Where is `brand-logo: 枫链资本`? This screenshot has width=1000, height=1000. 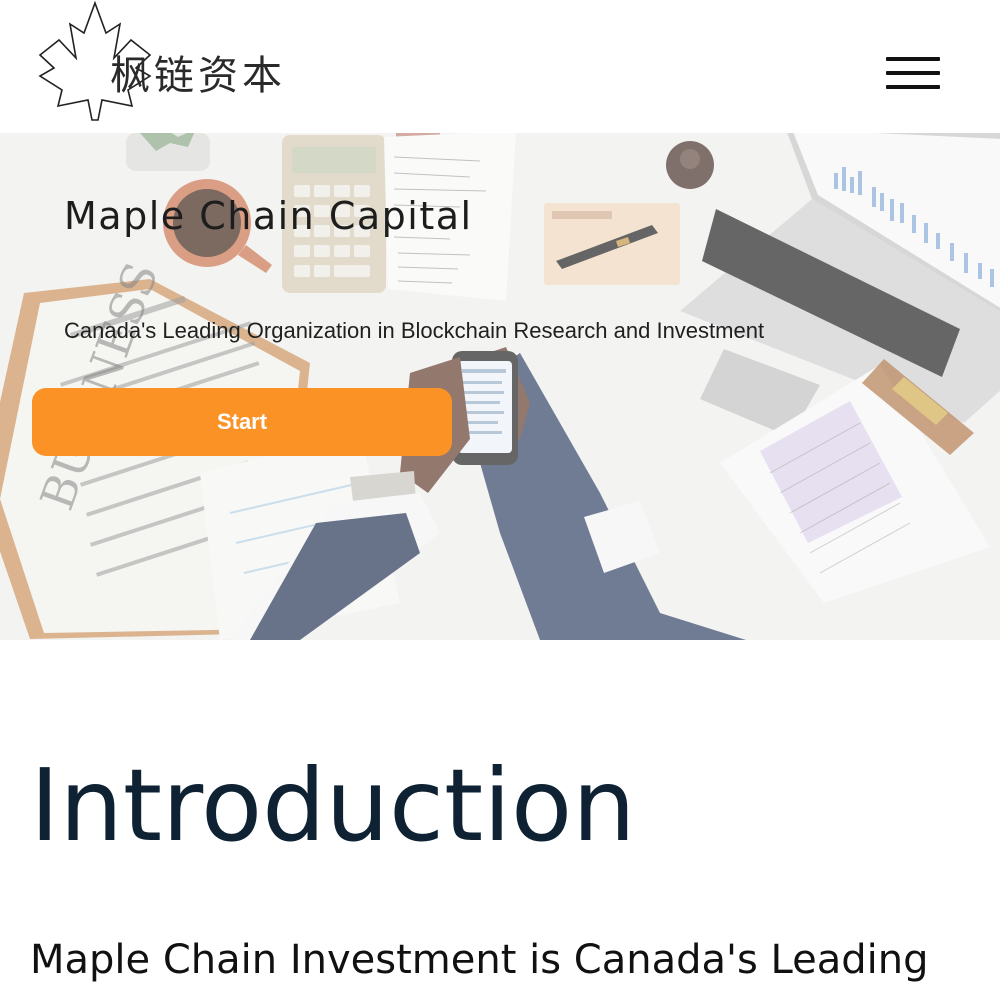
brand-logo: 枫链资本 is located at coordinates (155, 62).